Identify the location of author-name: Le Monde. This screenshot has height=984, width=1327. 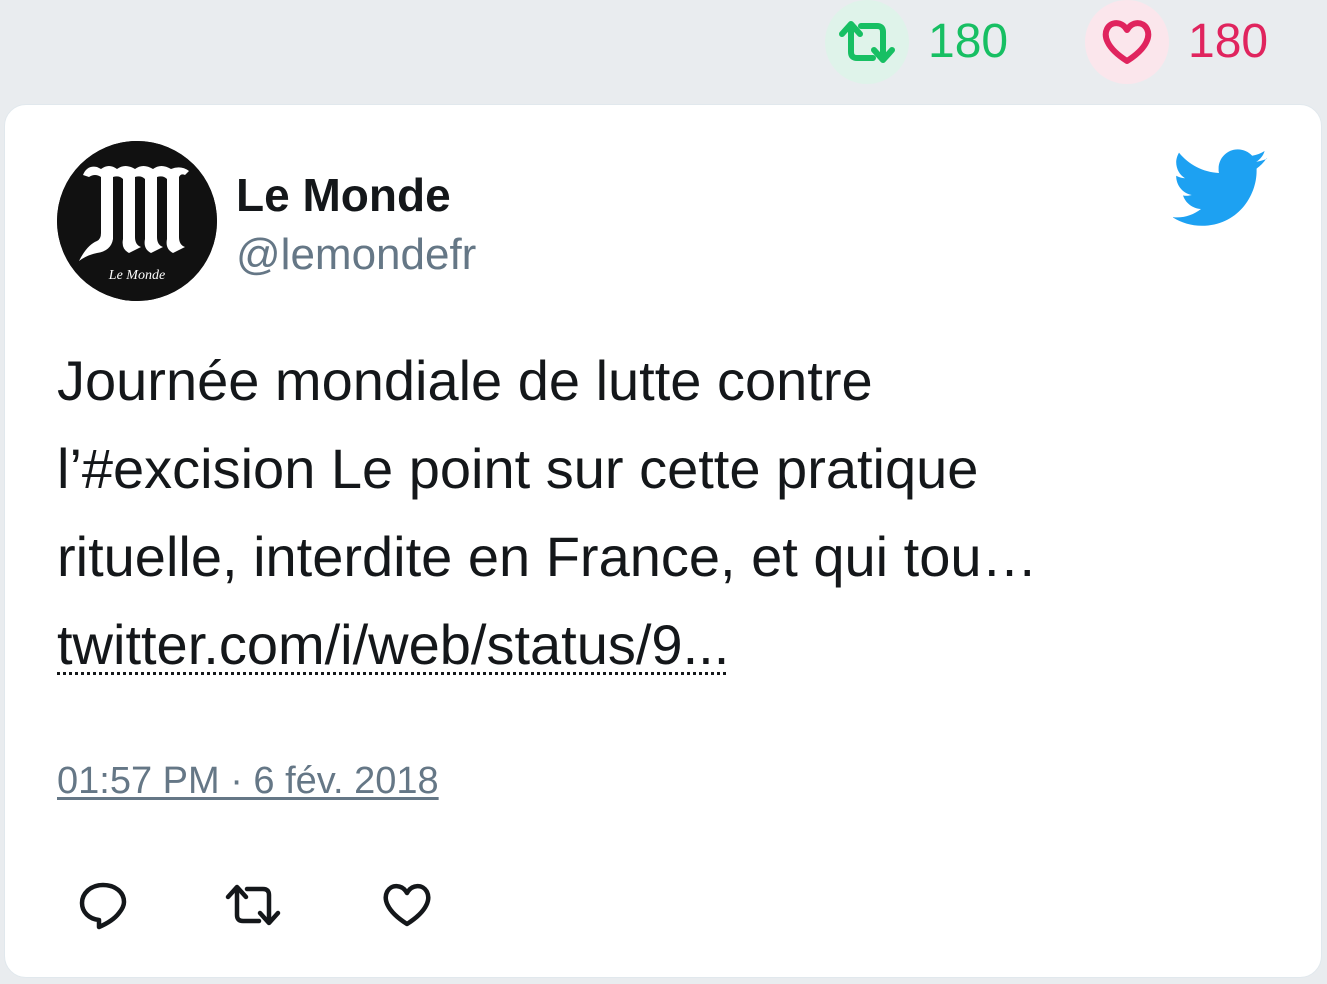
(343, 195).